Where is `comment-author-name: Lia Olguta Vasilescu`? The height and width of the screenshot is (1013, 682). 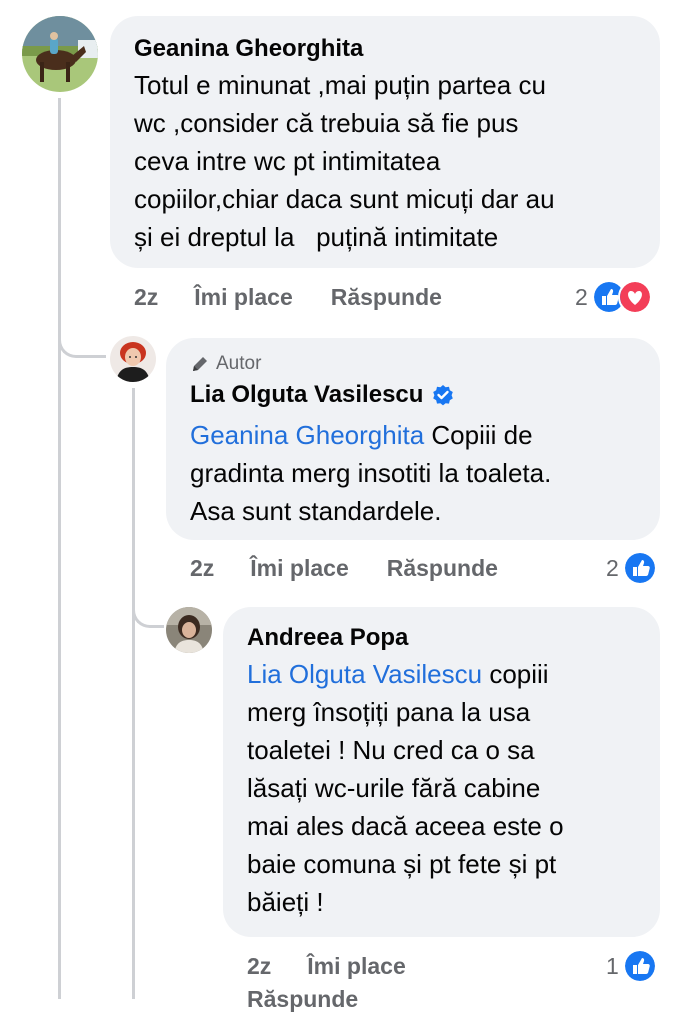 comment-author-name: Lia Olguta Vasilescu is located at coordinates (413, 395).